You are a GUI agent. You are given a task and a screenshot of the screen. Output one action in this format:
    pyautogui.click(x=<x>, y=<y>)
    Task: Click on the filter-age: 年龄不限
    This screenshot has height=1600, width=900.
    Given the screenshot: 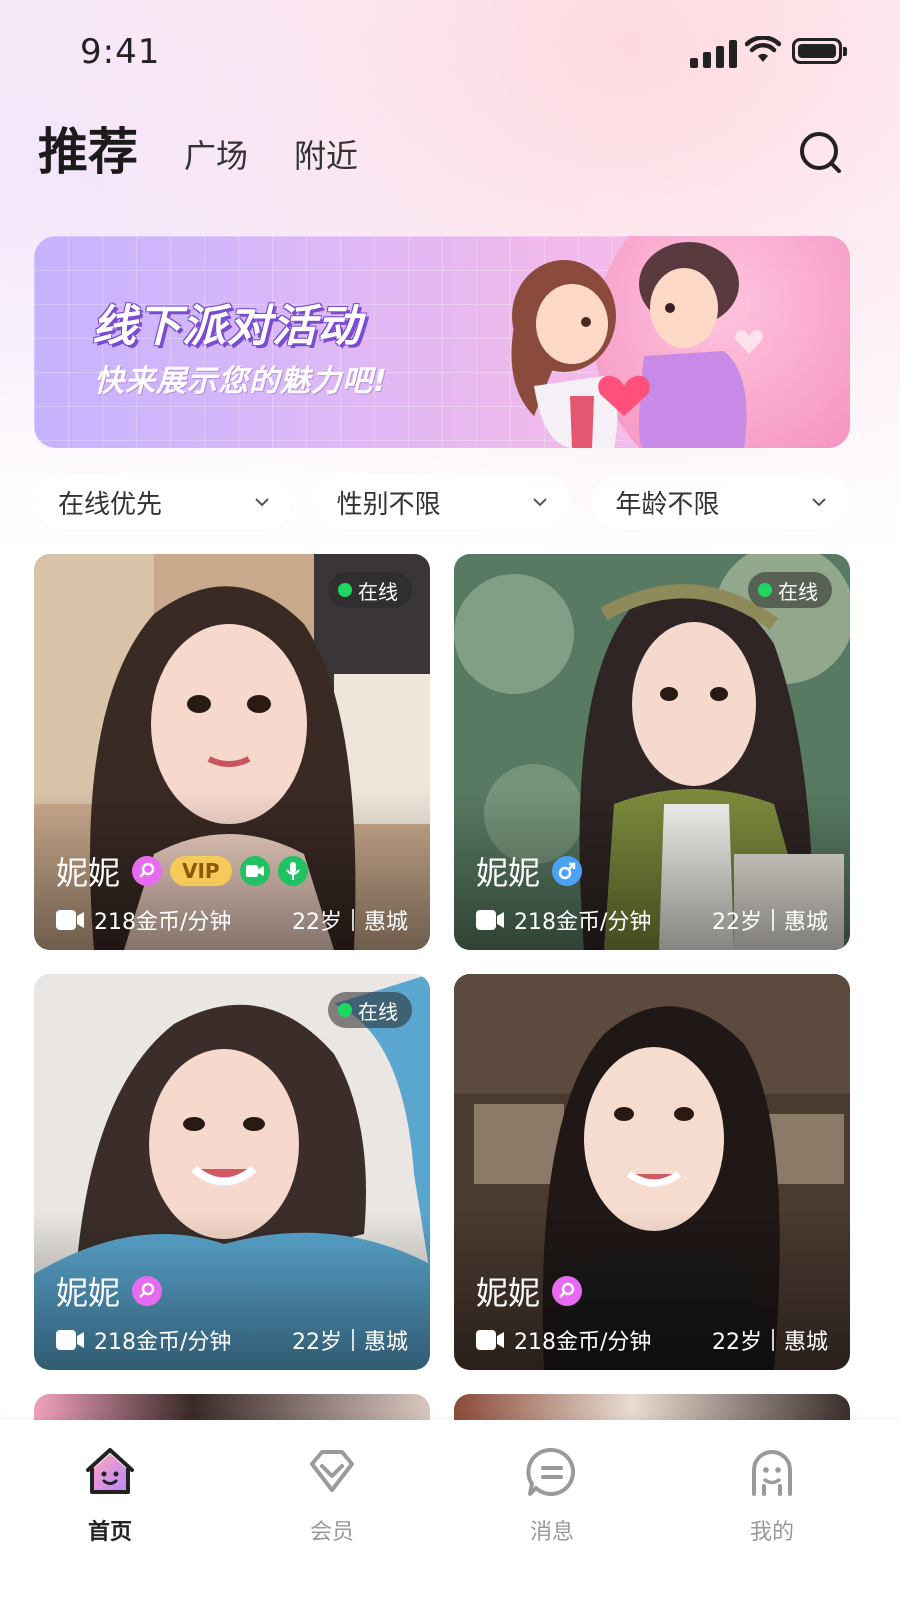 What is the action you would take?
    pyautogui.click(x=721, y=502)
    